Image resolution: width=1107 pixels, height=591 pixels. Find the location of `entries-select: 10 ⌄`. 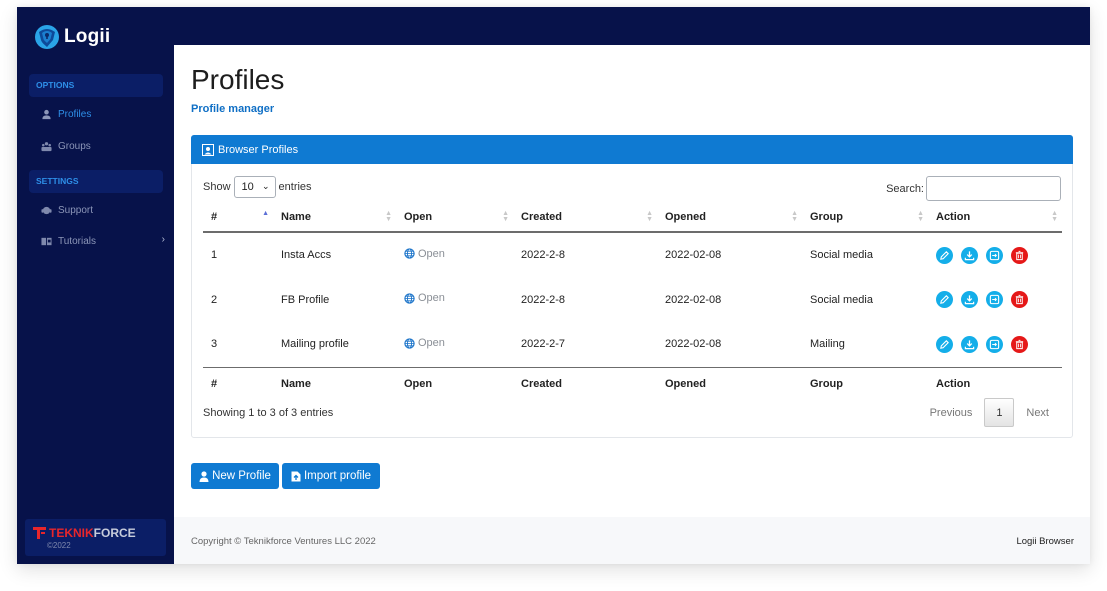

entries-select: 10 ⌄ is located at coordinates (254, 187).